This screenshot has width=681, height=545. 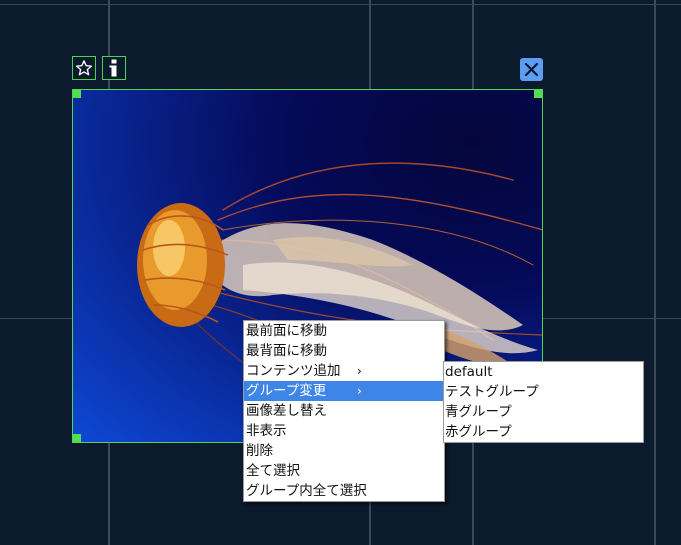 I want to click on group-submenu: default テストグループ 青グループ 赤グループ, so click(x=543, y=402).